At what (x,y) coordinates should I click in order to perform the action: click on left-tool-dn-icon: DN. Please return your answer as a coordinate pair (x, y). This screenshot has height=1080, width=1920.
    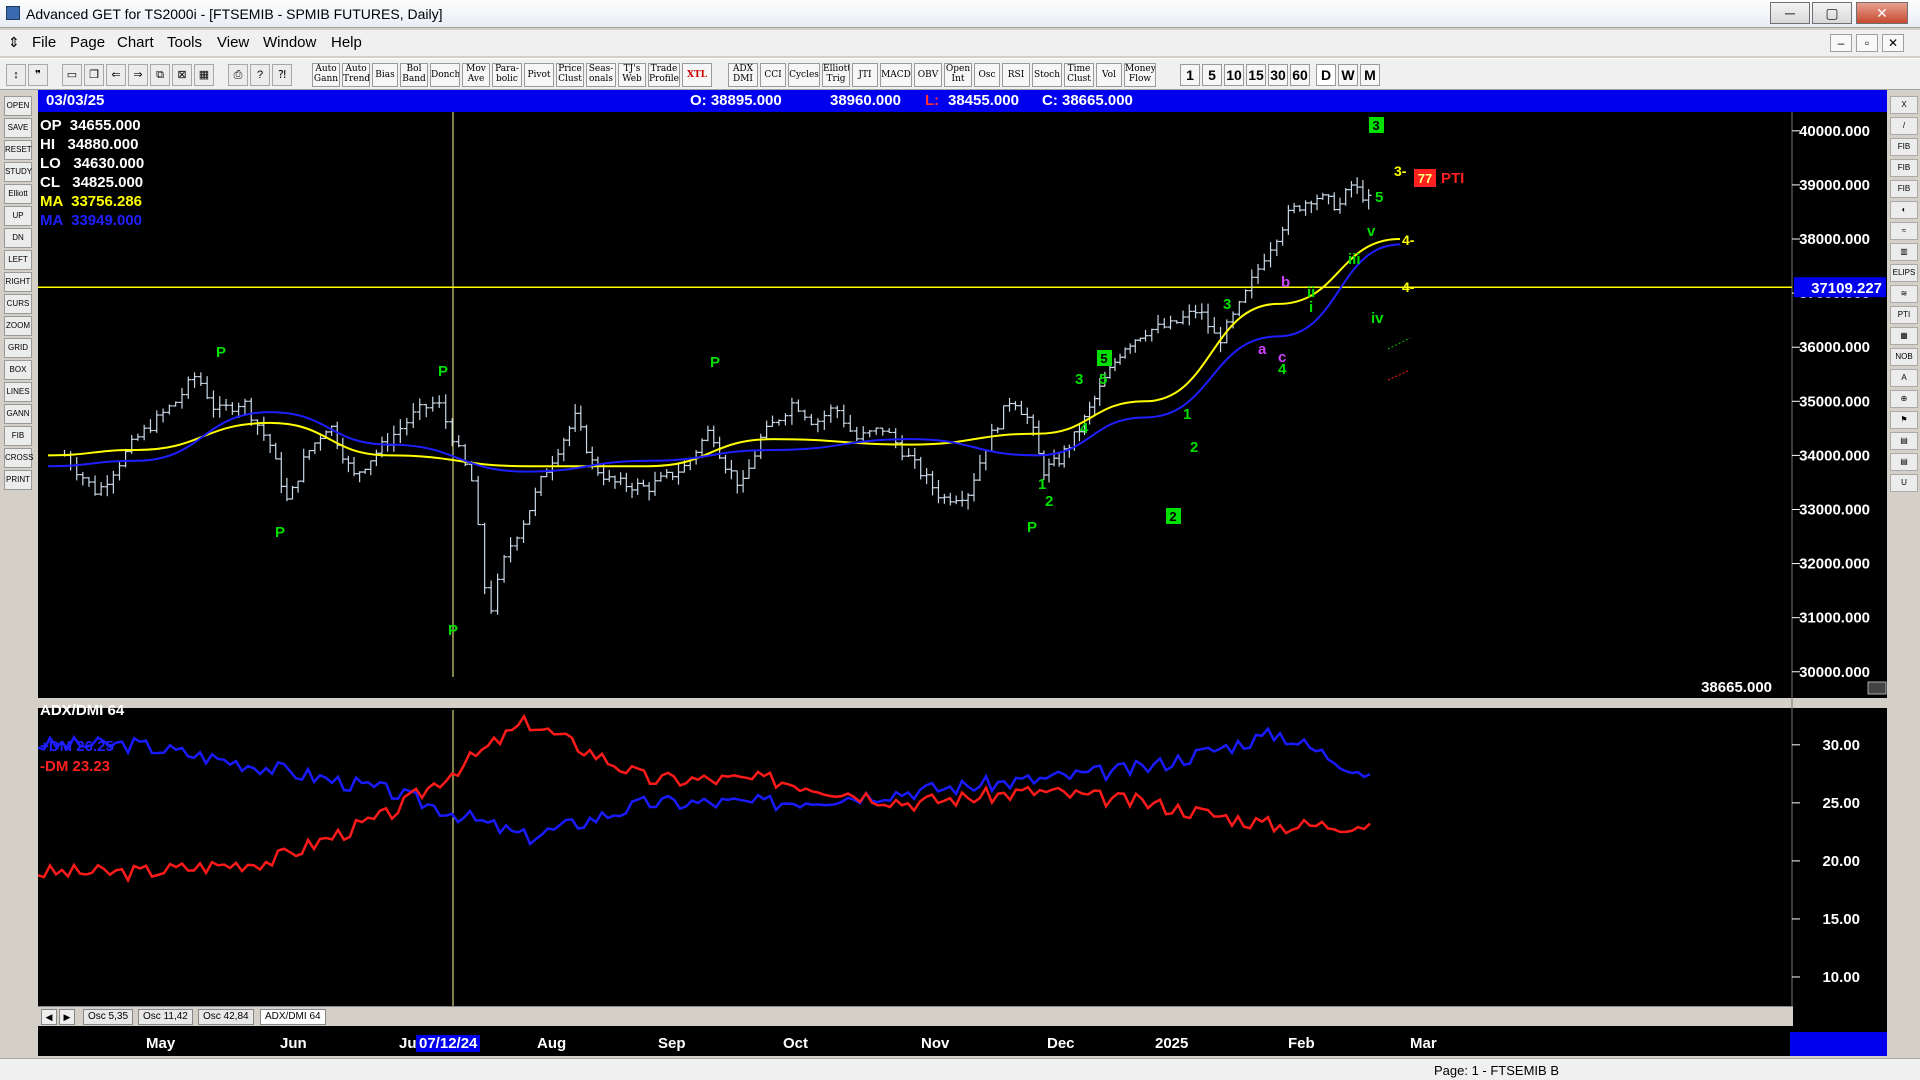
    Looking at the image, I should click on (18, 238).